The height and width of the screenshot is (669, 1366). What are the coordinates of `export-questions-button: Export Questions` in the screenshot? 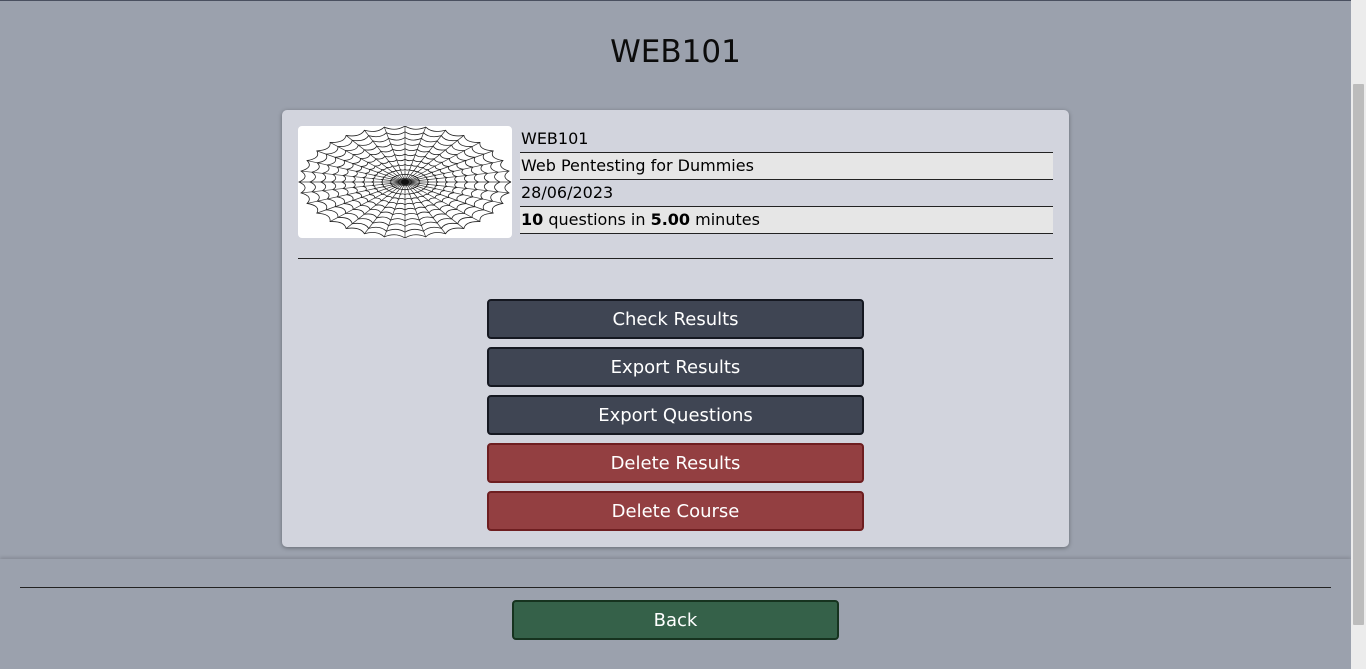 It's located at (675, 415).